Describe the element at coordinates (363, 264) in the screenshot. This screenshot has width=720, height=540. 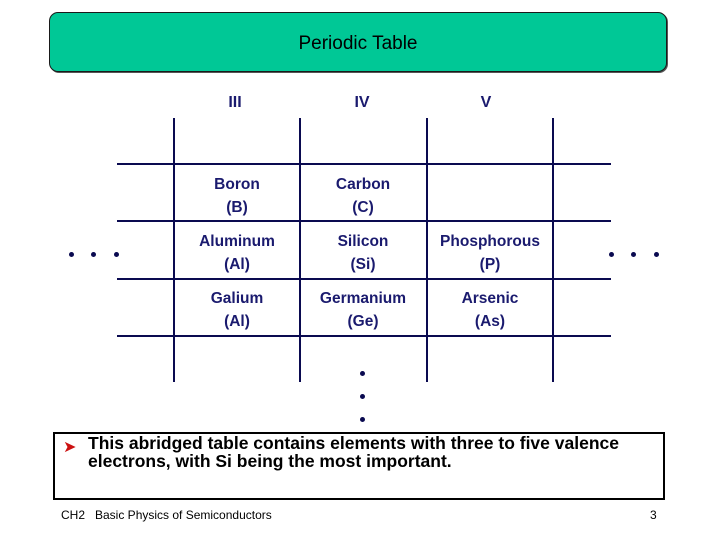
I see `element-symbol: (Si)` at that location.